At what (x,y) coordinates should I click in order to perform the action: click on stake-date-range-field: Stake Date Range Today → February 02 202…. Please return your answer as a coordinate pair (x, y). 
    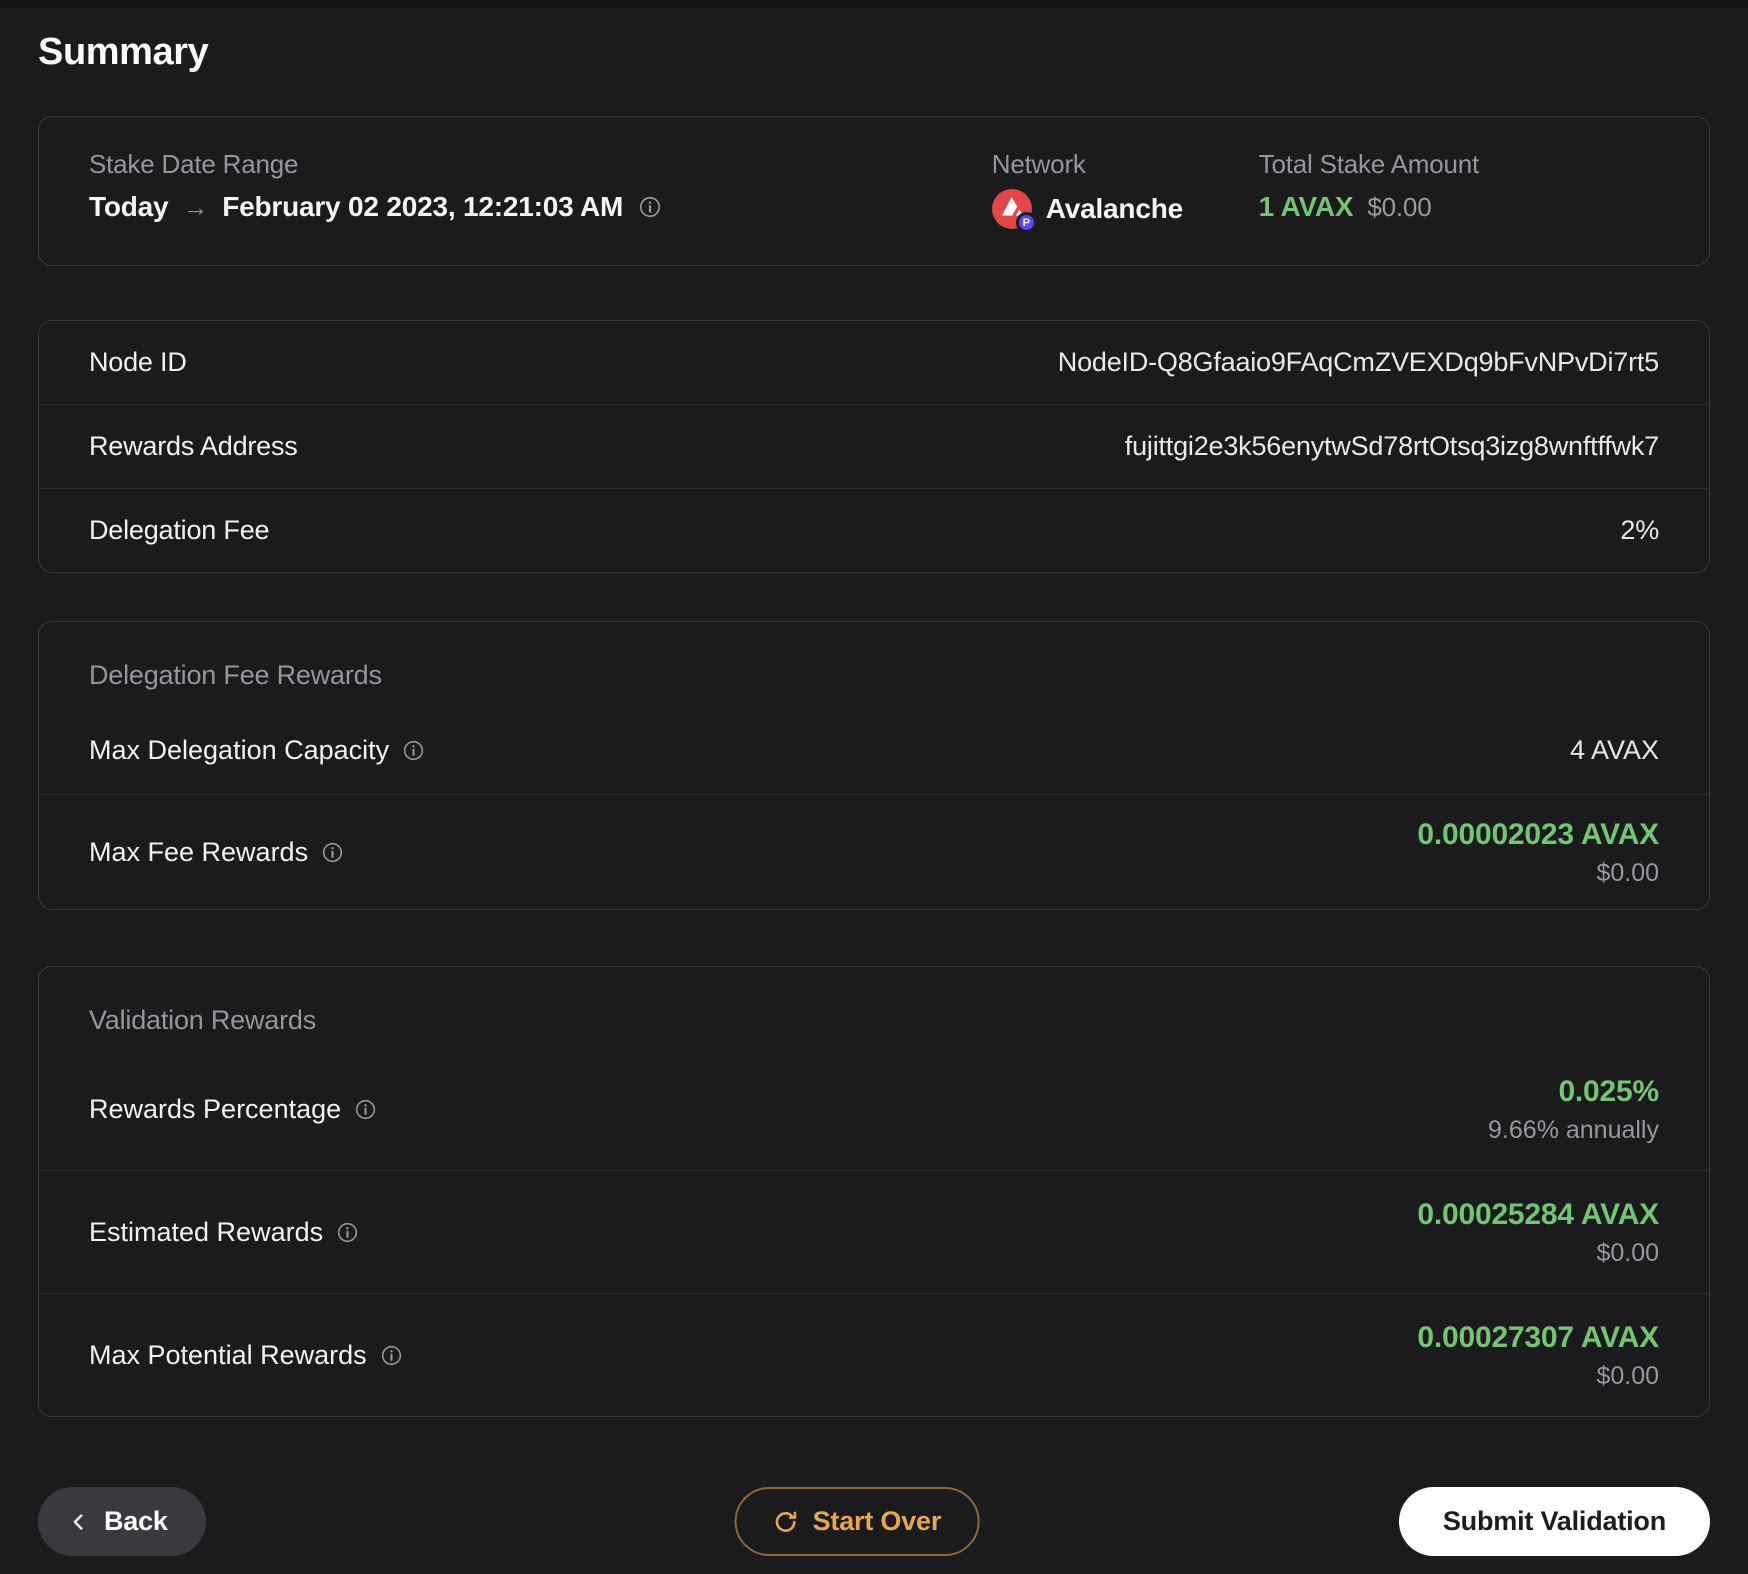
    Looking at the image, I should click on (540, 189).